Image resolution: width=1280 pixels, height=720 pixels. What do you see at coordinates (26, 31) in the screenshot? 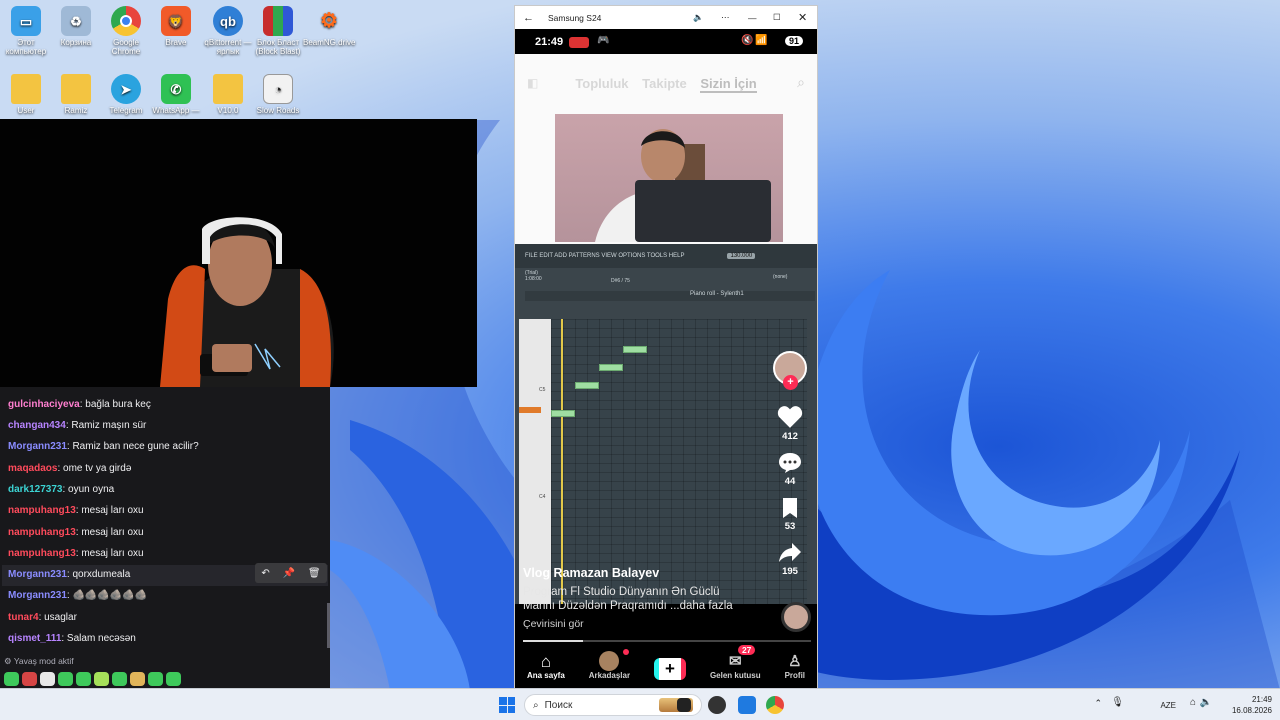
I see `desktop-icon-this-pc: ▭ Этот компьютер` at bounding box center [26, 31].